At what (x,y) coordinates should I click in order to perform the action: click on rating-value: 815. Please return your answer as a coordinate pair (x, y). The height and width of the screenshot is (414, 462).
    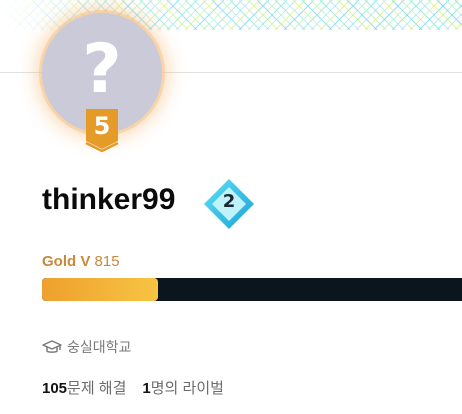
    Looking at the image, I should click on (107, 261).